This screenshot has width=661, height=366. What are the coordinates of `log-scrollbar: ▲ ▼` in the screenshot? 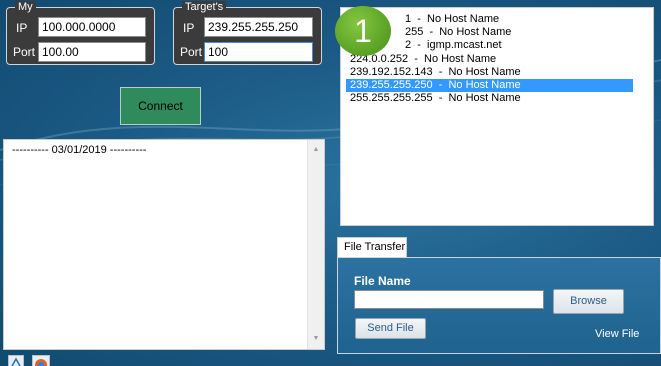 It's located at (315, 244).